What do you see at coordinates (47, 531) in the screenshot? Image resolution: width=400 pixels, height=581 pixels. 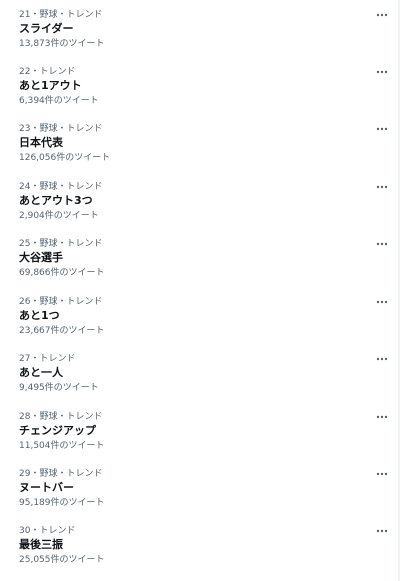 I see `trend-meta: 30・トレンド` at bounding box center [47, 531].